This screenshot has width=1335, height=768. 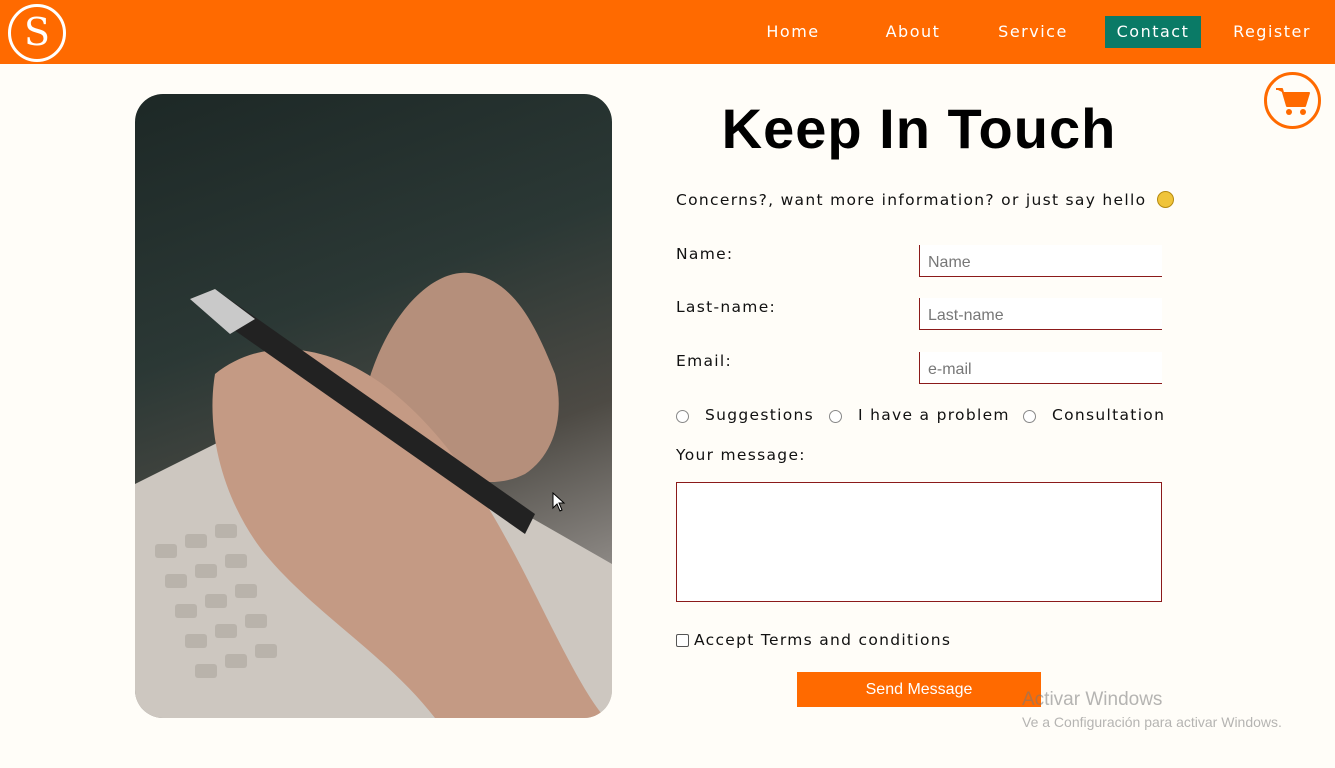 I want to click on mouse-cursor-icon, so click(x=559, y=502).